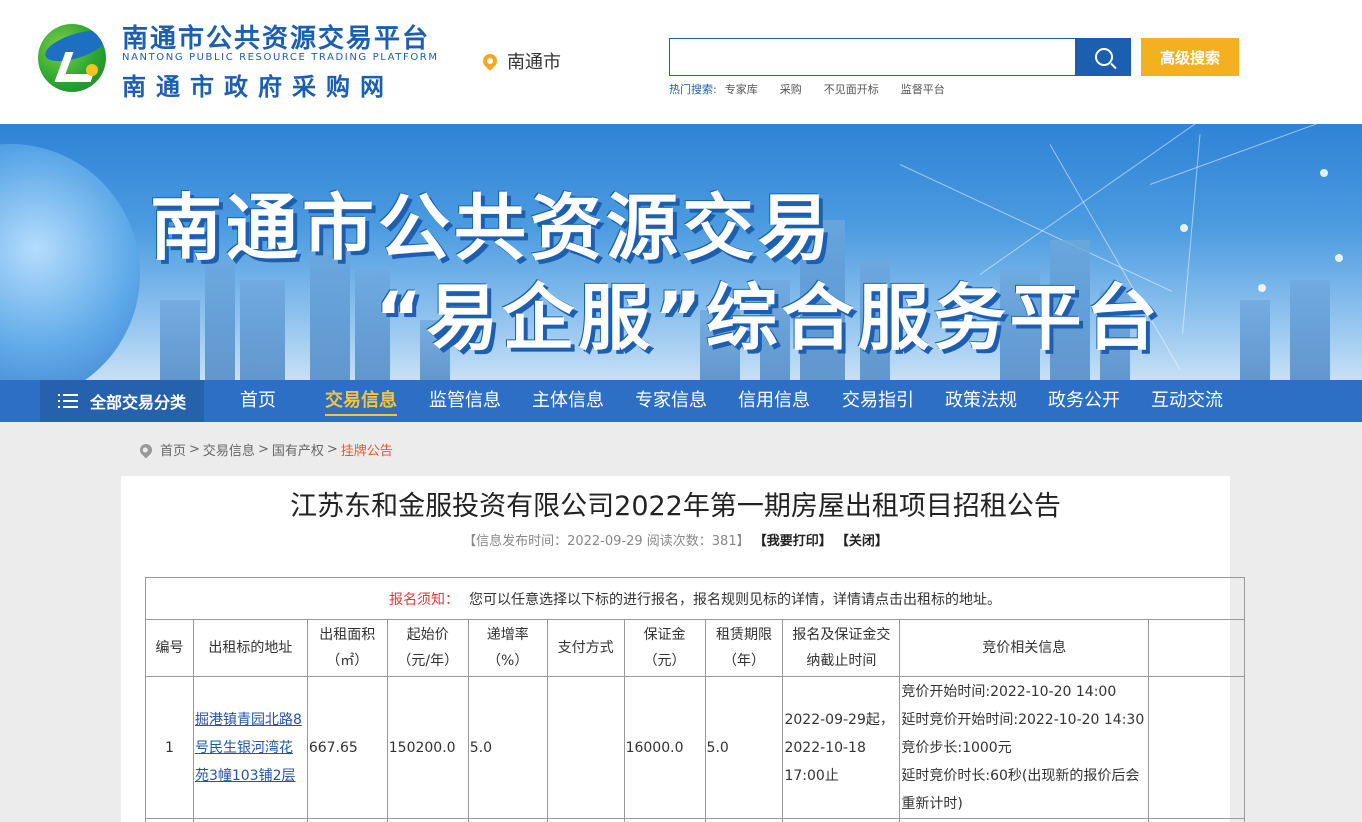 The width and height of the screenshot is (1362, 822). What do you see at coordinates (862, 541) in the screenshot?
I see `close-link: 【关闭】` at bounding box center [862, 541].